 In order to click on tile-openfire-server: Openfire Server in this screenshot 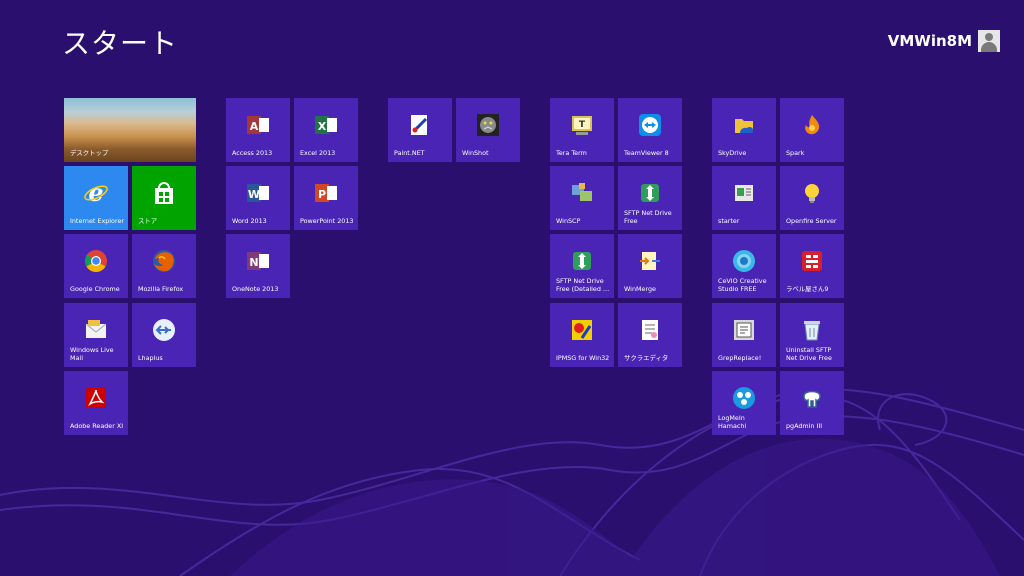, I will do `click(812, 198)`.